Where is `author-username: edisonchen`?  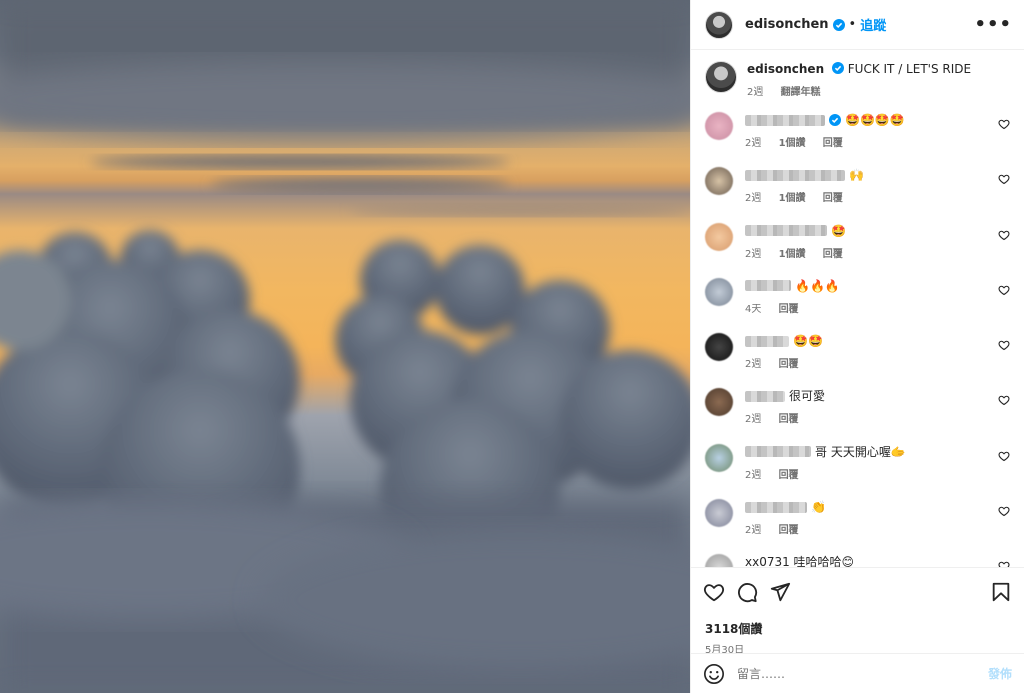
author-username: edisonchen is located at coordinates (787, 24).